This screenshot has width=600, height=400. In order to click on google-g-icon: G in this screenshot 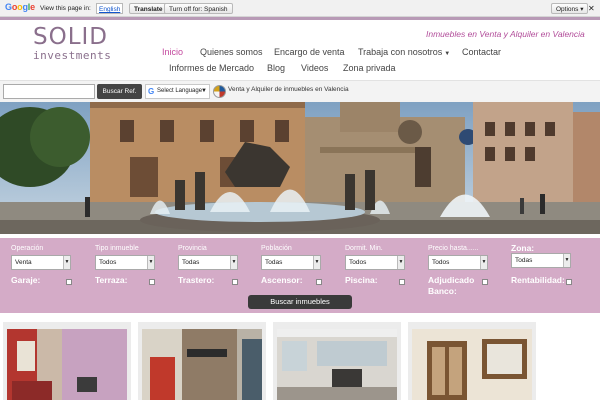, I will do `click(151, 91)`.